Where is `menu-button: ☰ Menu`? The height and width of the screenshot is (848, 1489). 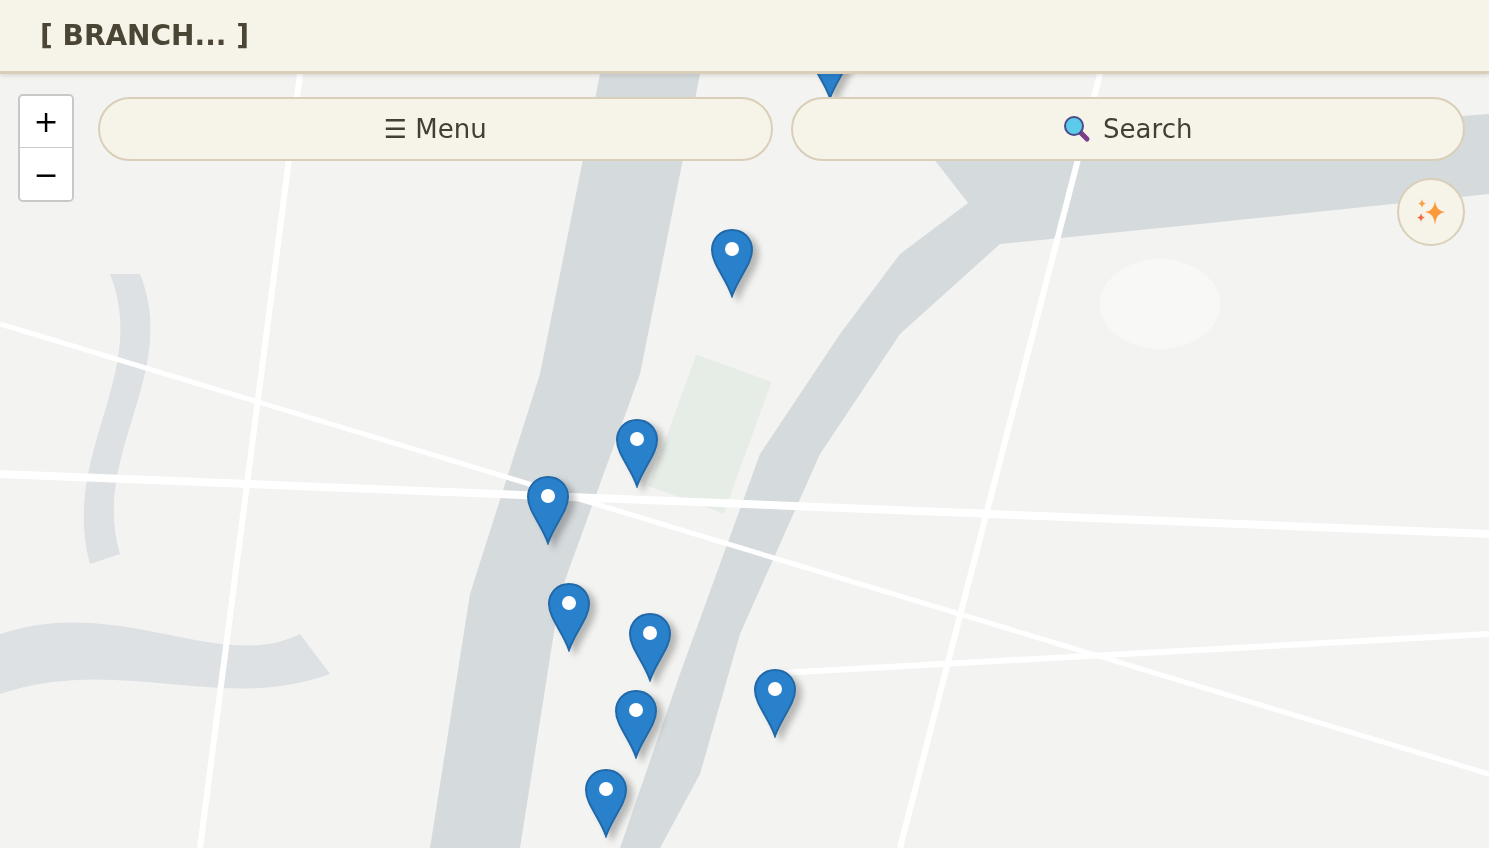 menu-button: ☰ Menu is located at coordinates (435, 129).